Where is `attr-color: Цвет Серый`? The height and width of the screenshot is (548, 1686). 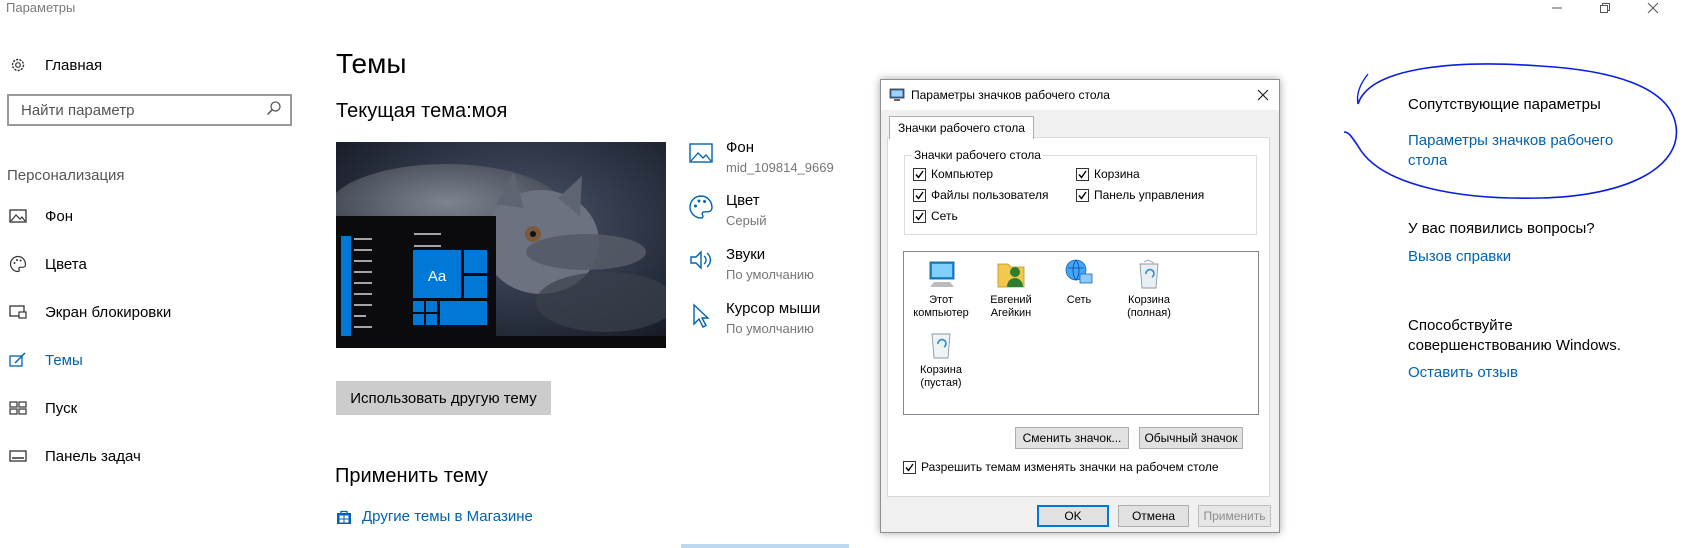
attr-color: Цвет Серый is located at coordinates (727, 210).